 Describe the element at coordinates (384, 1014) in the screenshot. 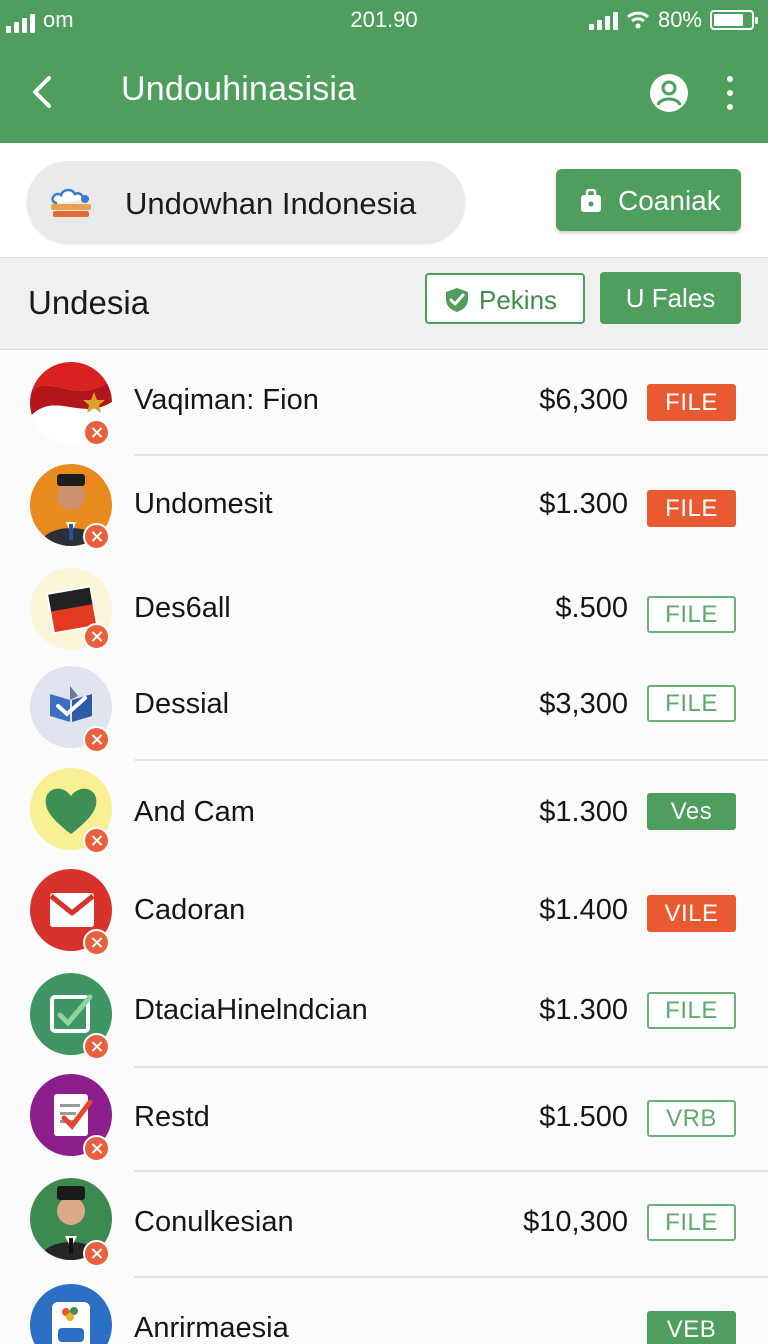

I see `list-item: DtaciaHinelndcian $1.300 FILE` at that location.